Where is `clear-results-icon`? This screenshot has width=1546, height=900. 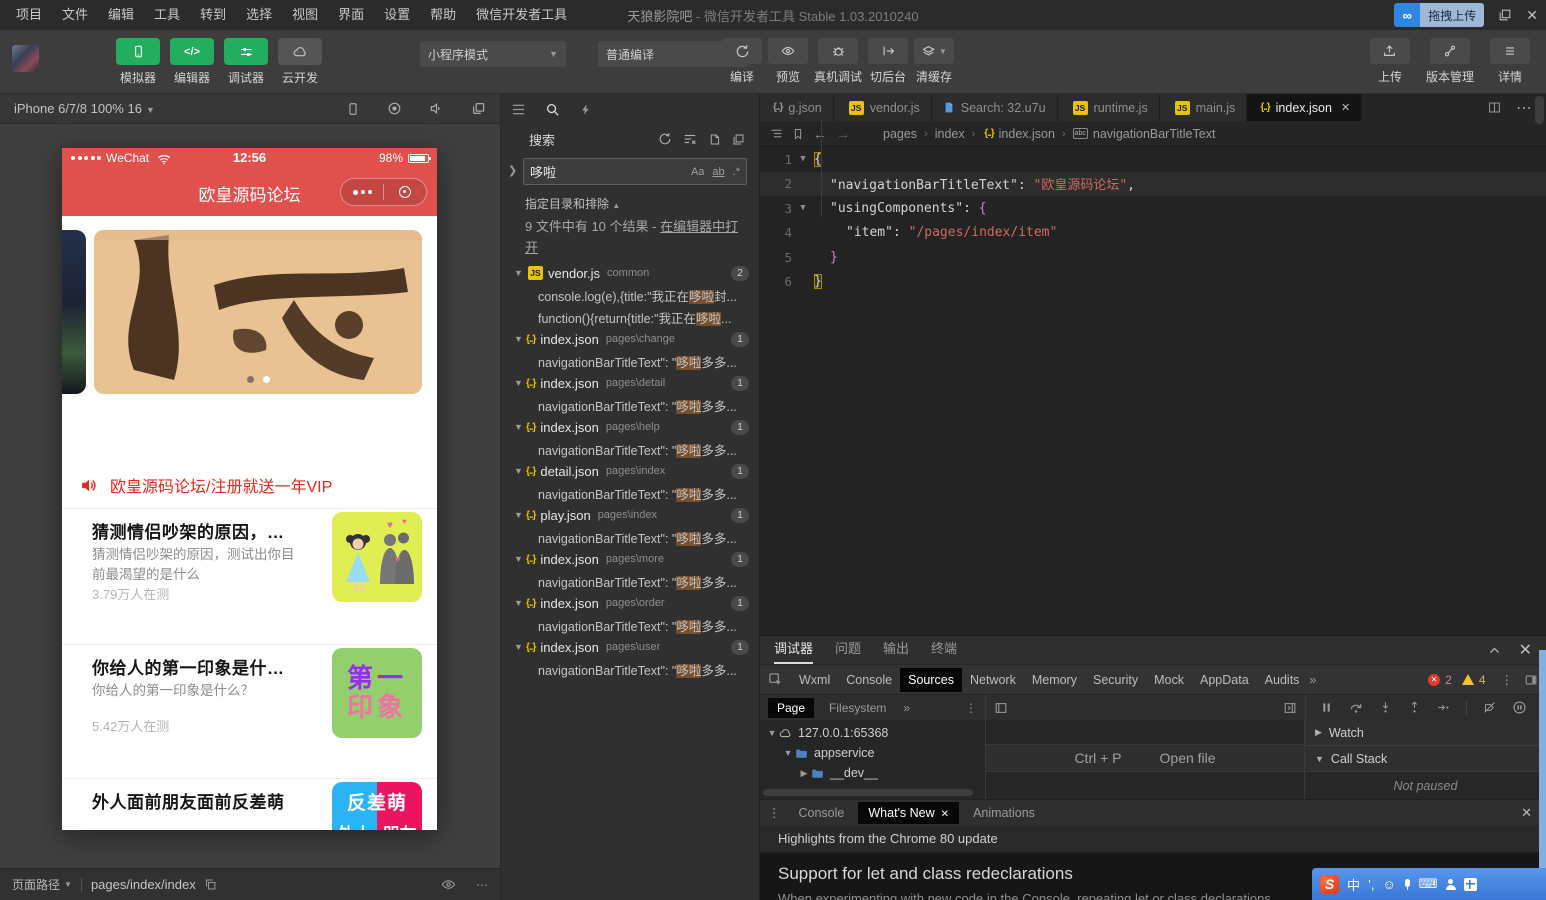
clear-results-icon is located at coordinates (690, 139).